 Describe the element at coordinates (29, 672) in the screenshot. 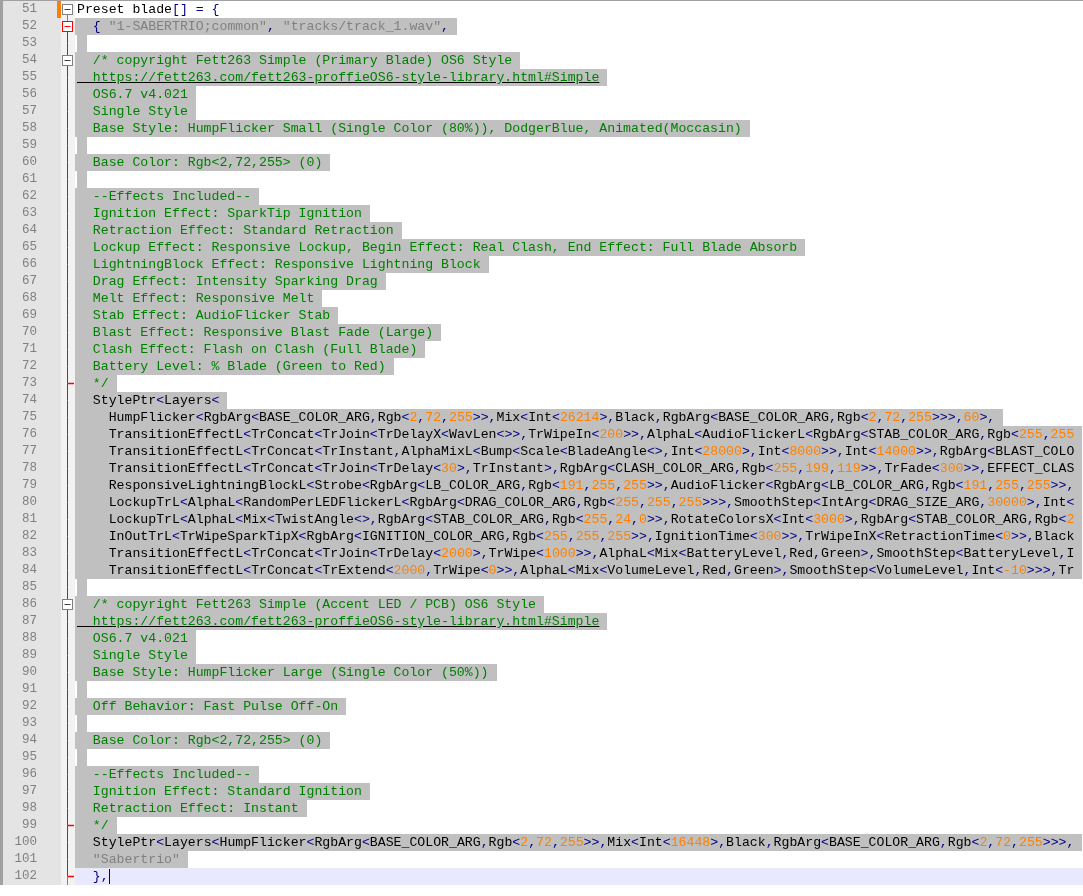

I see `line-number: 90` at that location.